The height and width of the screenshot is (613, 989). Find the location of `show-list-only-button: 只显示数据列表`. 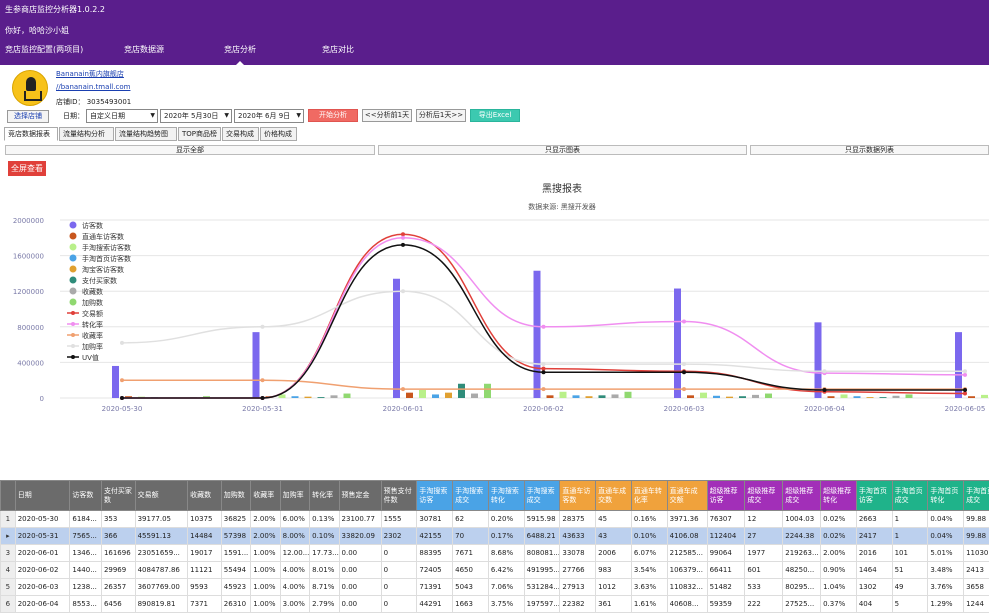

show-list-only-button: 只显示数据列表 is located at coordinates (869, 150).